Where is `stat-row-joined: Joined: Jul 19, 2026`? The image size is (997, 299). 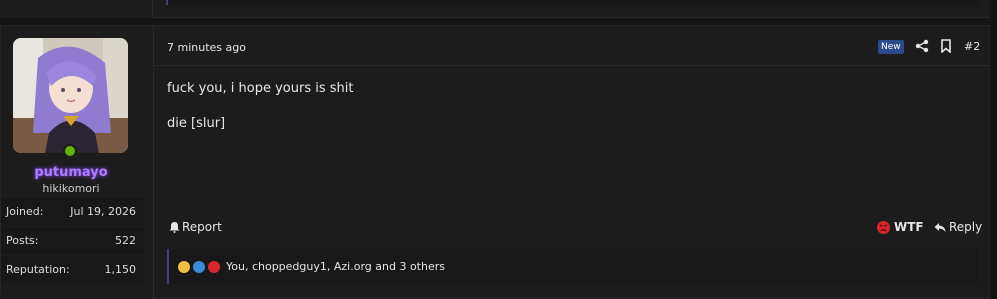
stat-row-joined: Joined: Jul 19, 2026 is located at coordinates (72, 211).